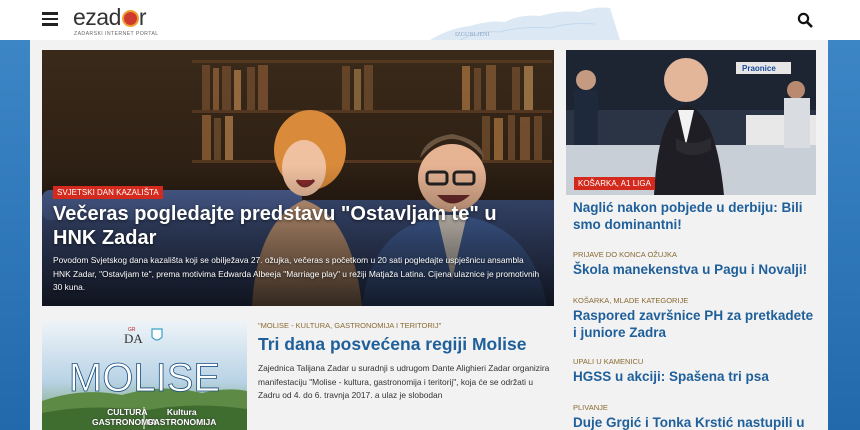  What do you see at coordinates (614, 183) in the screenshot?
I see `side-feature-tag: Košarka, A1 liga` at bounding box center [614, 183].